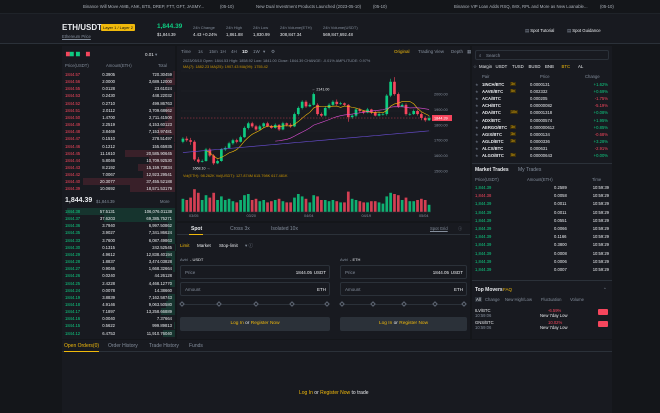  I want to click on bid-row: 1844.26 0.0240 44.26128, so click(118, 276).